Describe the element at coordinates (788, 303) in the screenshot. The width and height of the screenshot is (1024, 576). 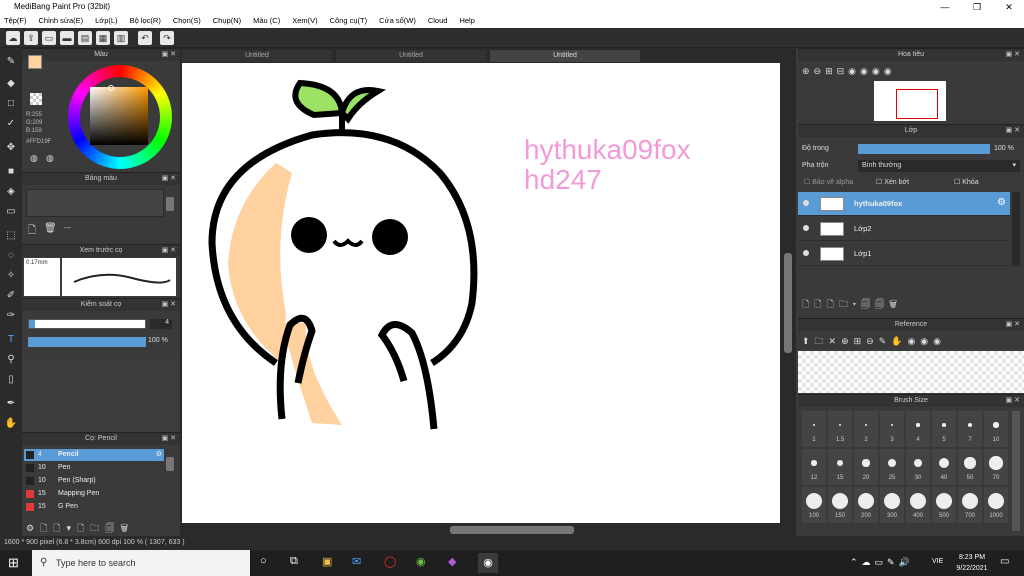
I see `vertical-scrollbar-thumb` at that location.